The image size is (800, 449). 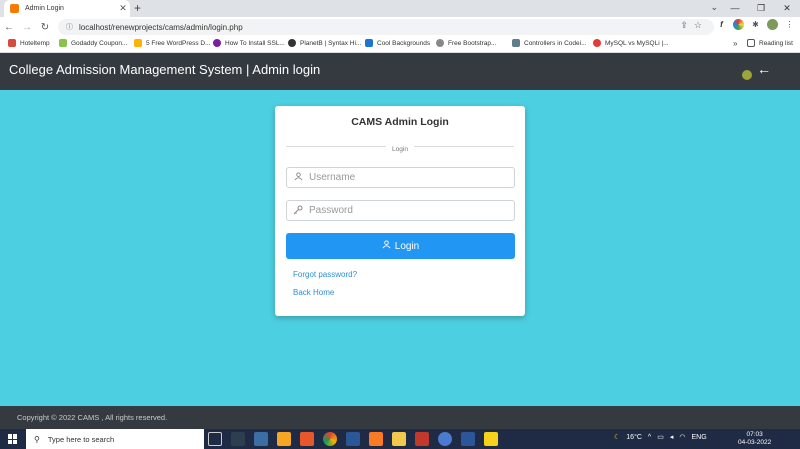 What do you see at coordinates (407, 246) in the screenshot?
I see `login-button-label: Login` at bounding box center [407, 246].